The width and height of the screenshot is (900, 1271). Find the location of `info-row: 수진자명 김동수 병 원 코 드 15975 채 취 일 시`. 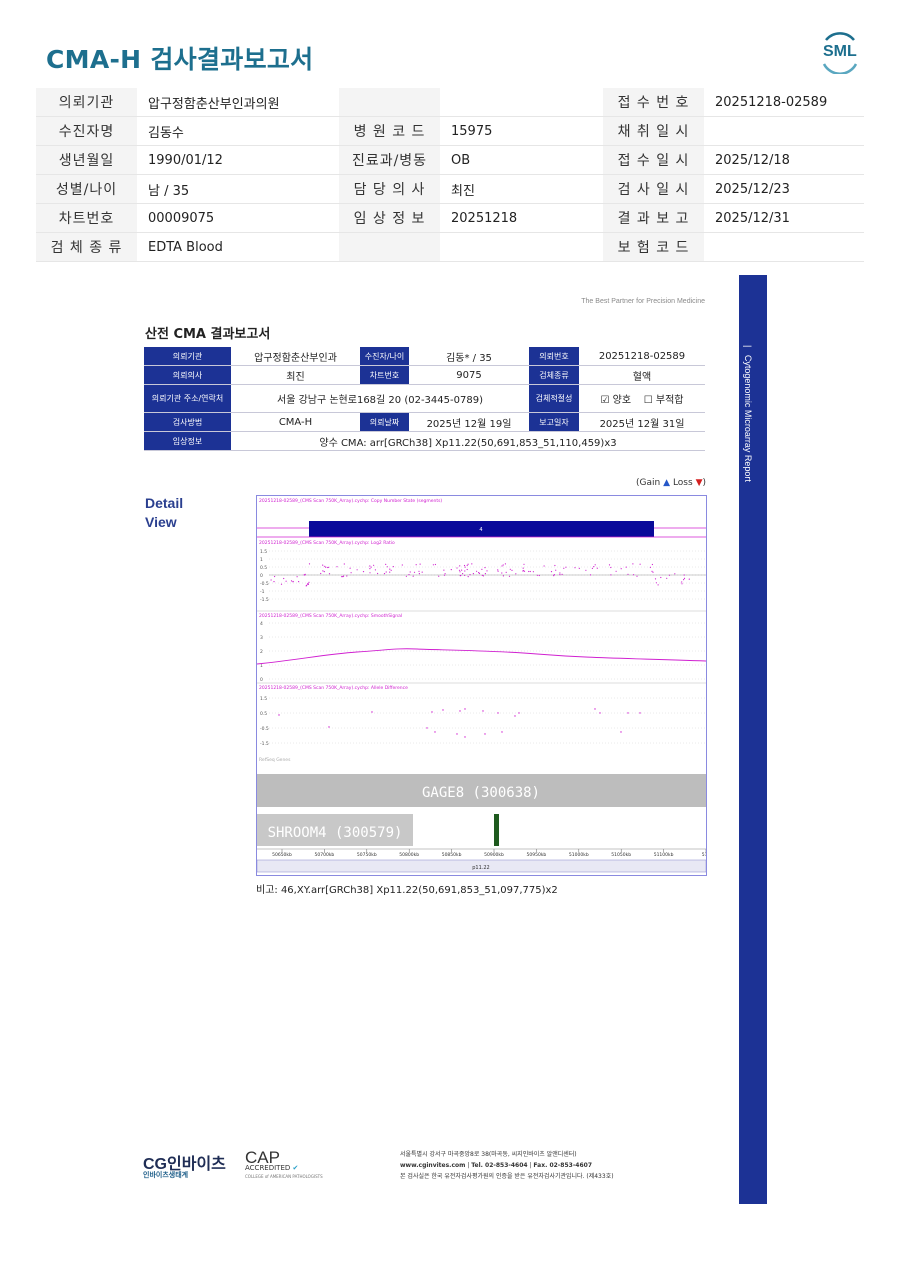

info-row: 수진자명 김동수 병 원 코 드 15975 채 취 일 시 is located at coordinates (450, 131).